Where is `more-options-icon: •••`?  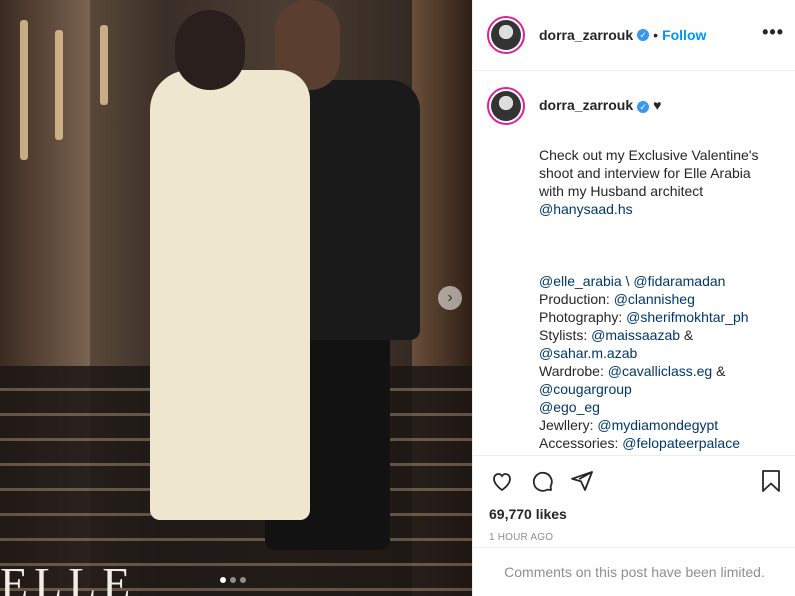
more-options-icon: ••• is located at coordinates (773, 32).